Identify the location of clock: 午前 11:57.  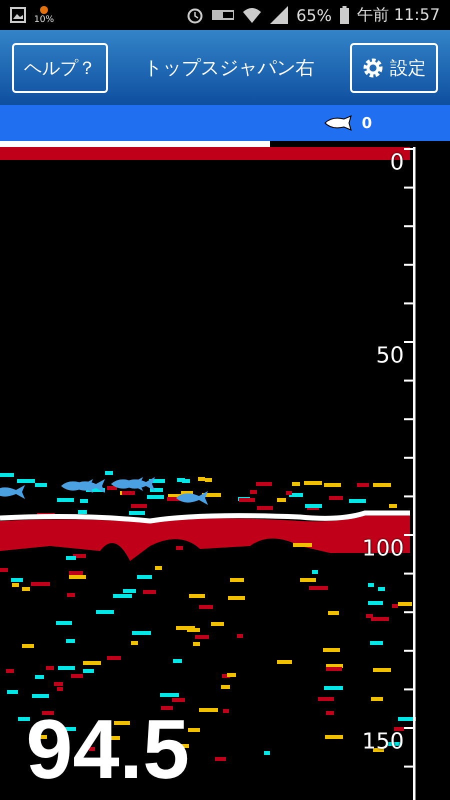
(398, 15).